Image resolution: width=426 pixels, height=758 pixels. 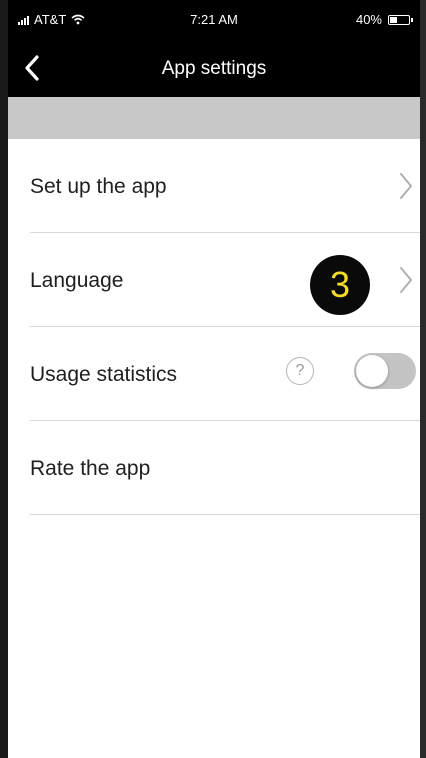 What do you see at coordinates (98, 186) in the screenshot?
I see `setting-label: Set up the app` at bounding box center [98, 186].